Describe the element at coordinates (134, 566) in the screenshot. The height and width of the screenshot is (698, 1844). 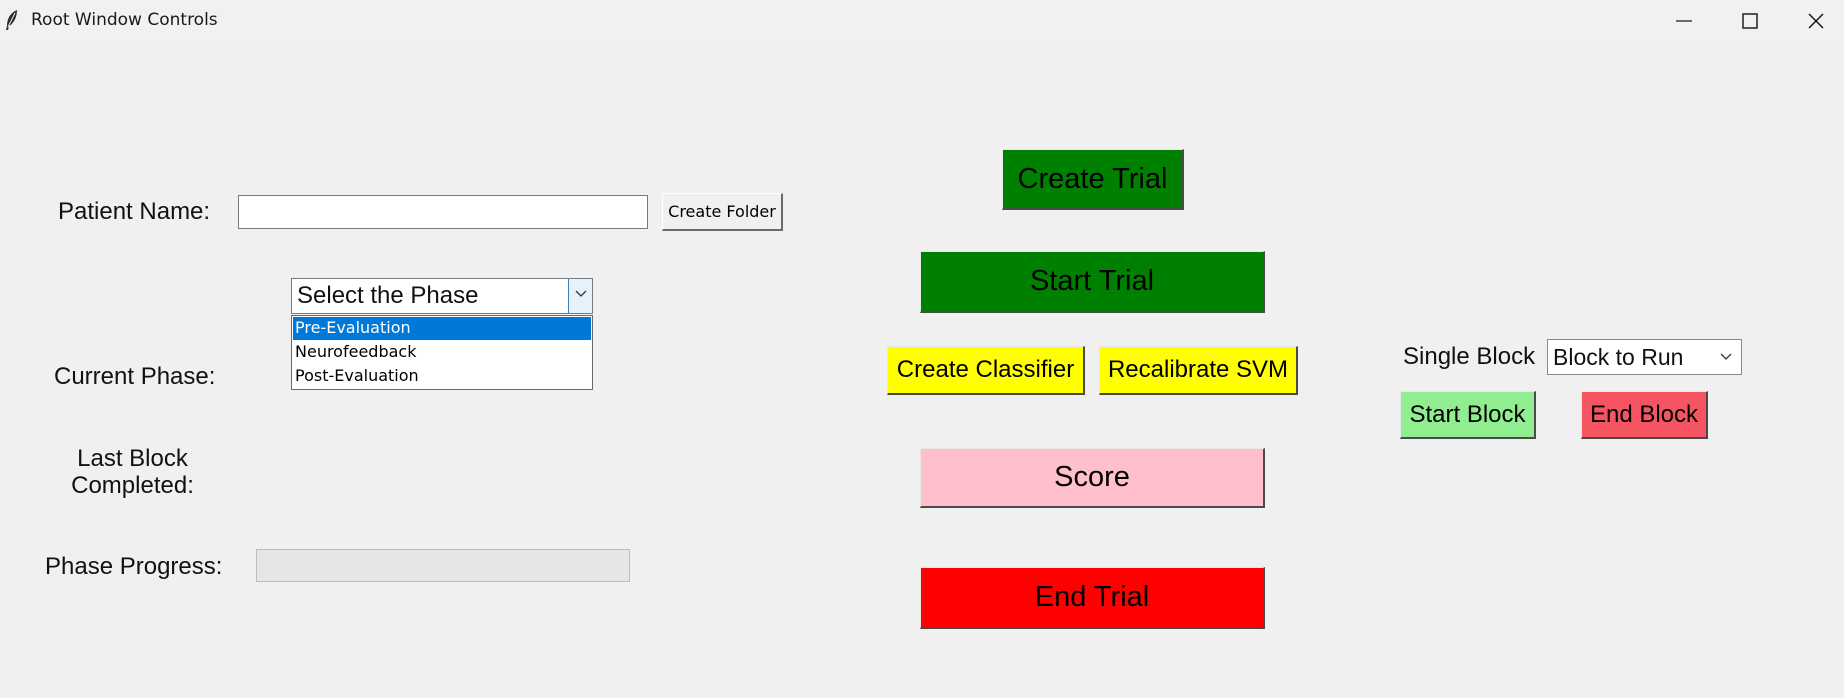
I see `phase-progress-label: Phase Progress:` at that location.